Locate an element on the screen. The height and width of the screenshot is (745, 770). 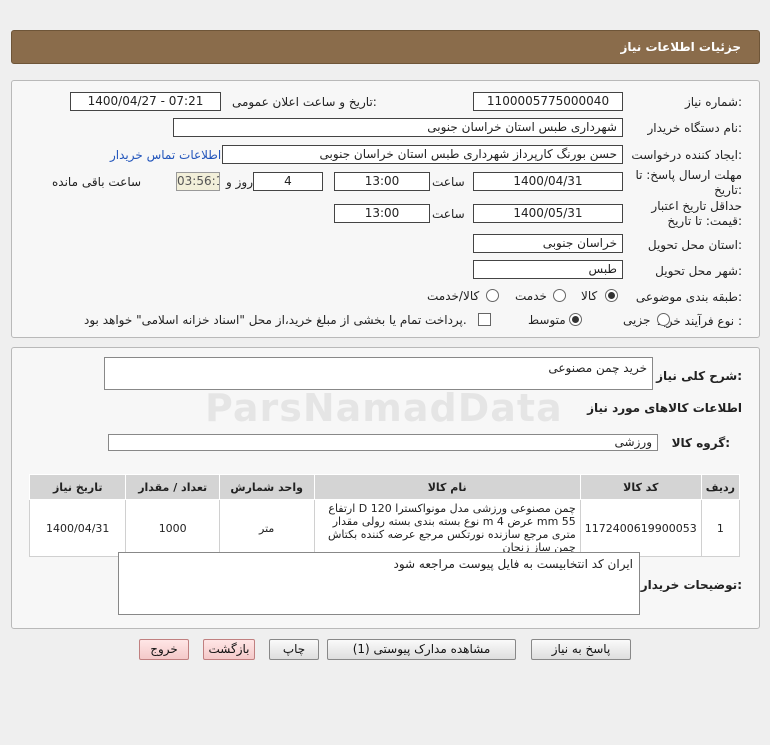
contact-buyer-link: اطلاعات تماس خریدار is located at coordinates (165, 155).